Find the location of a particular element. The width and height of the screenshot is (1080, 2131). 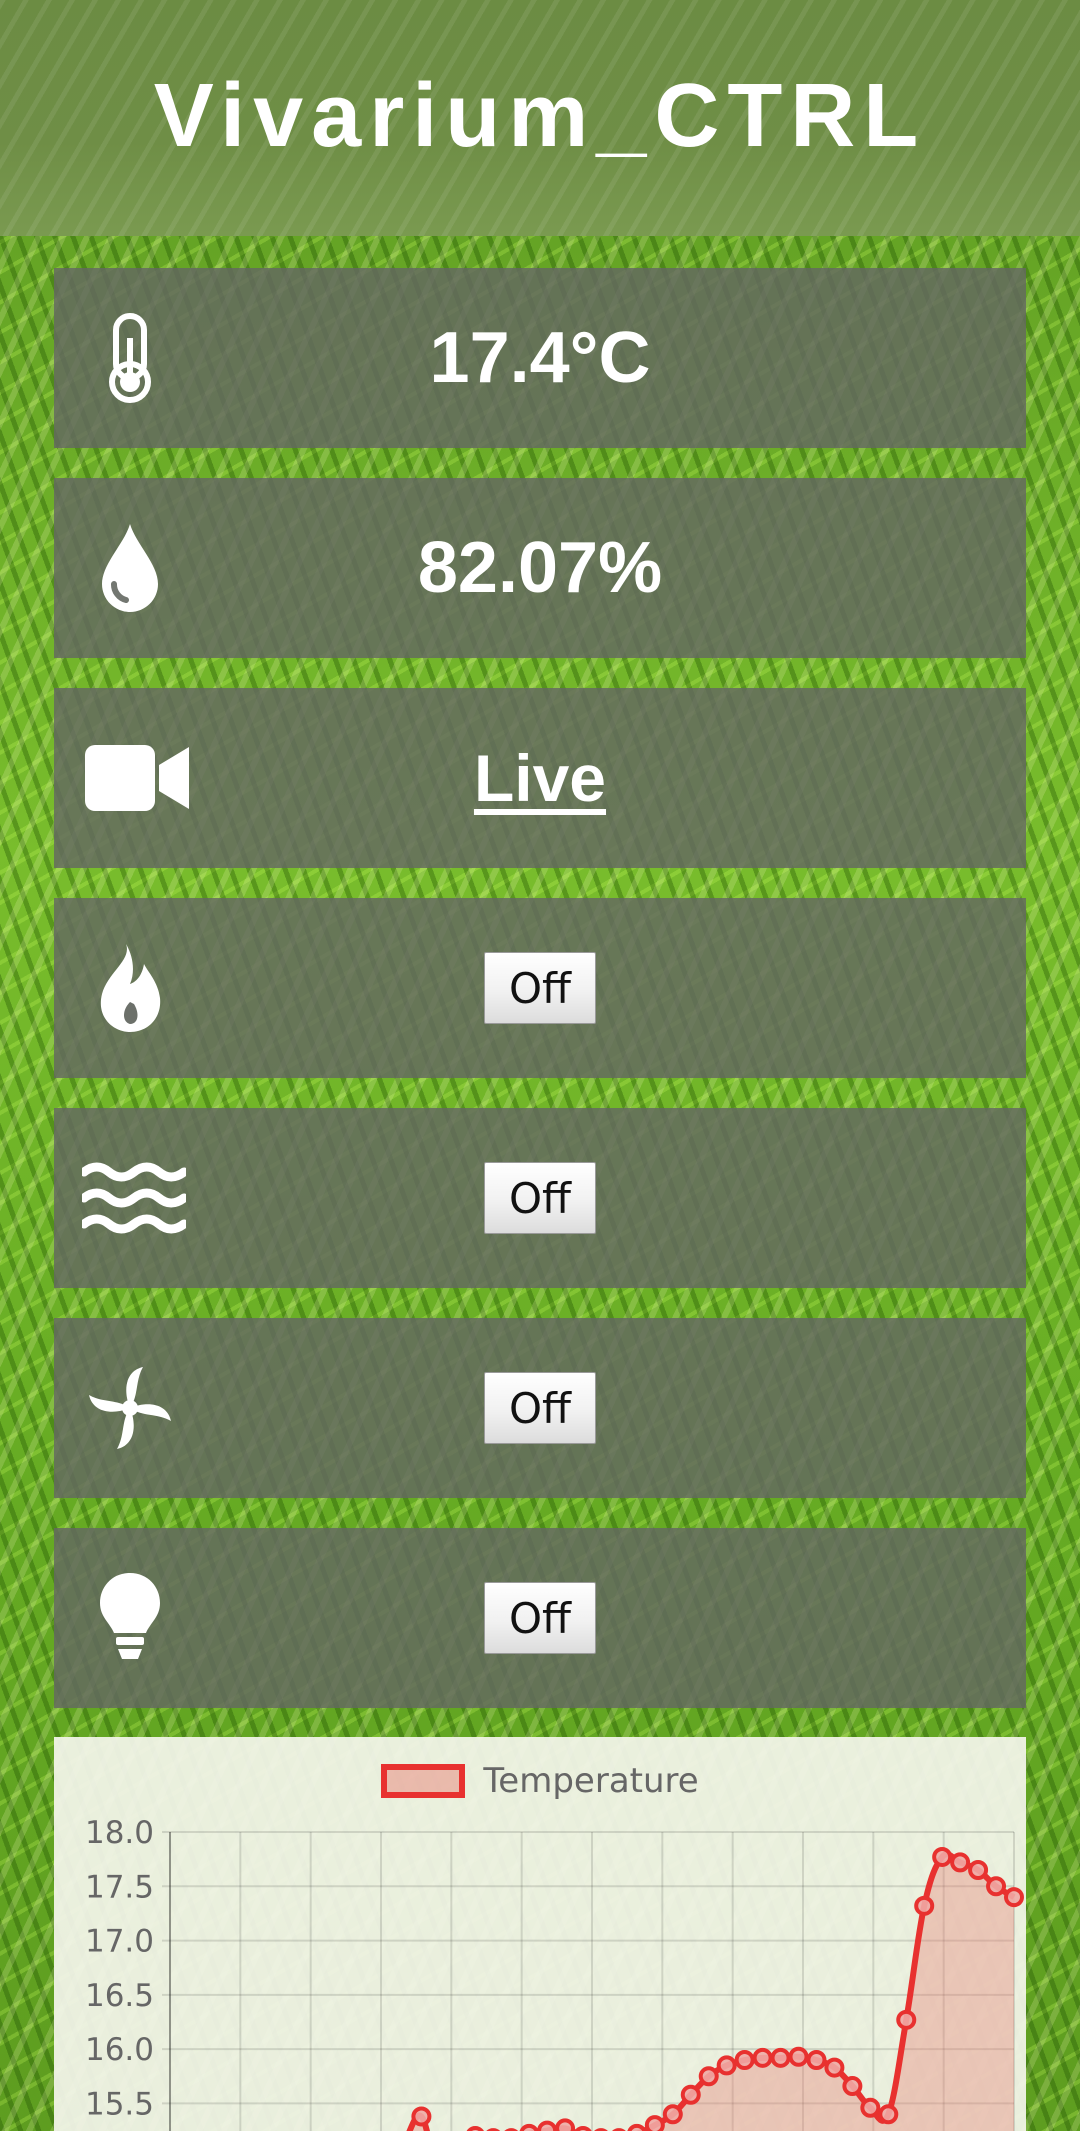

y-tick-label: 17.0 is located at coordinates (119, 1942).